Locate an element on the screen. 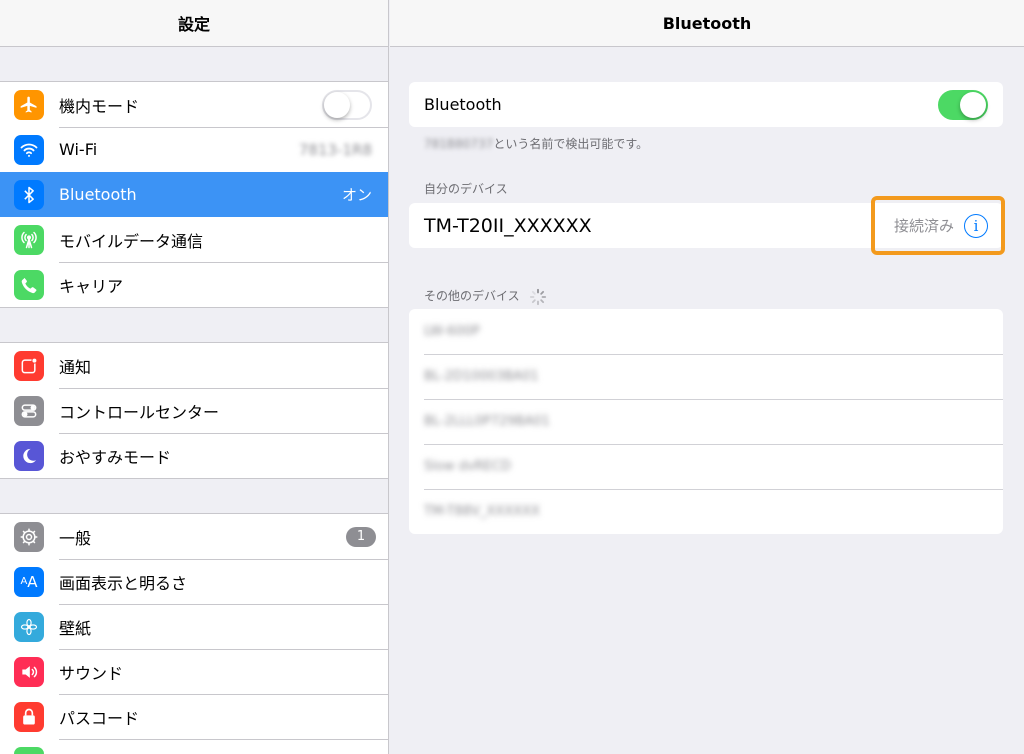 The image size is (1024, 754). other-devices-caption: その他のデバイス is located at coordinates (485, 296).